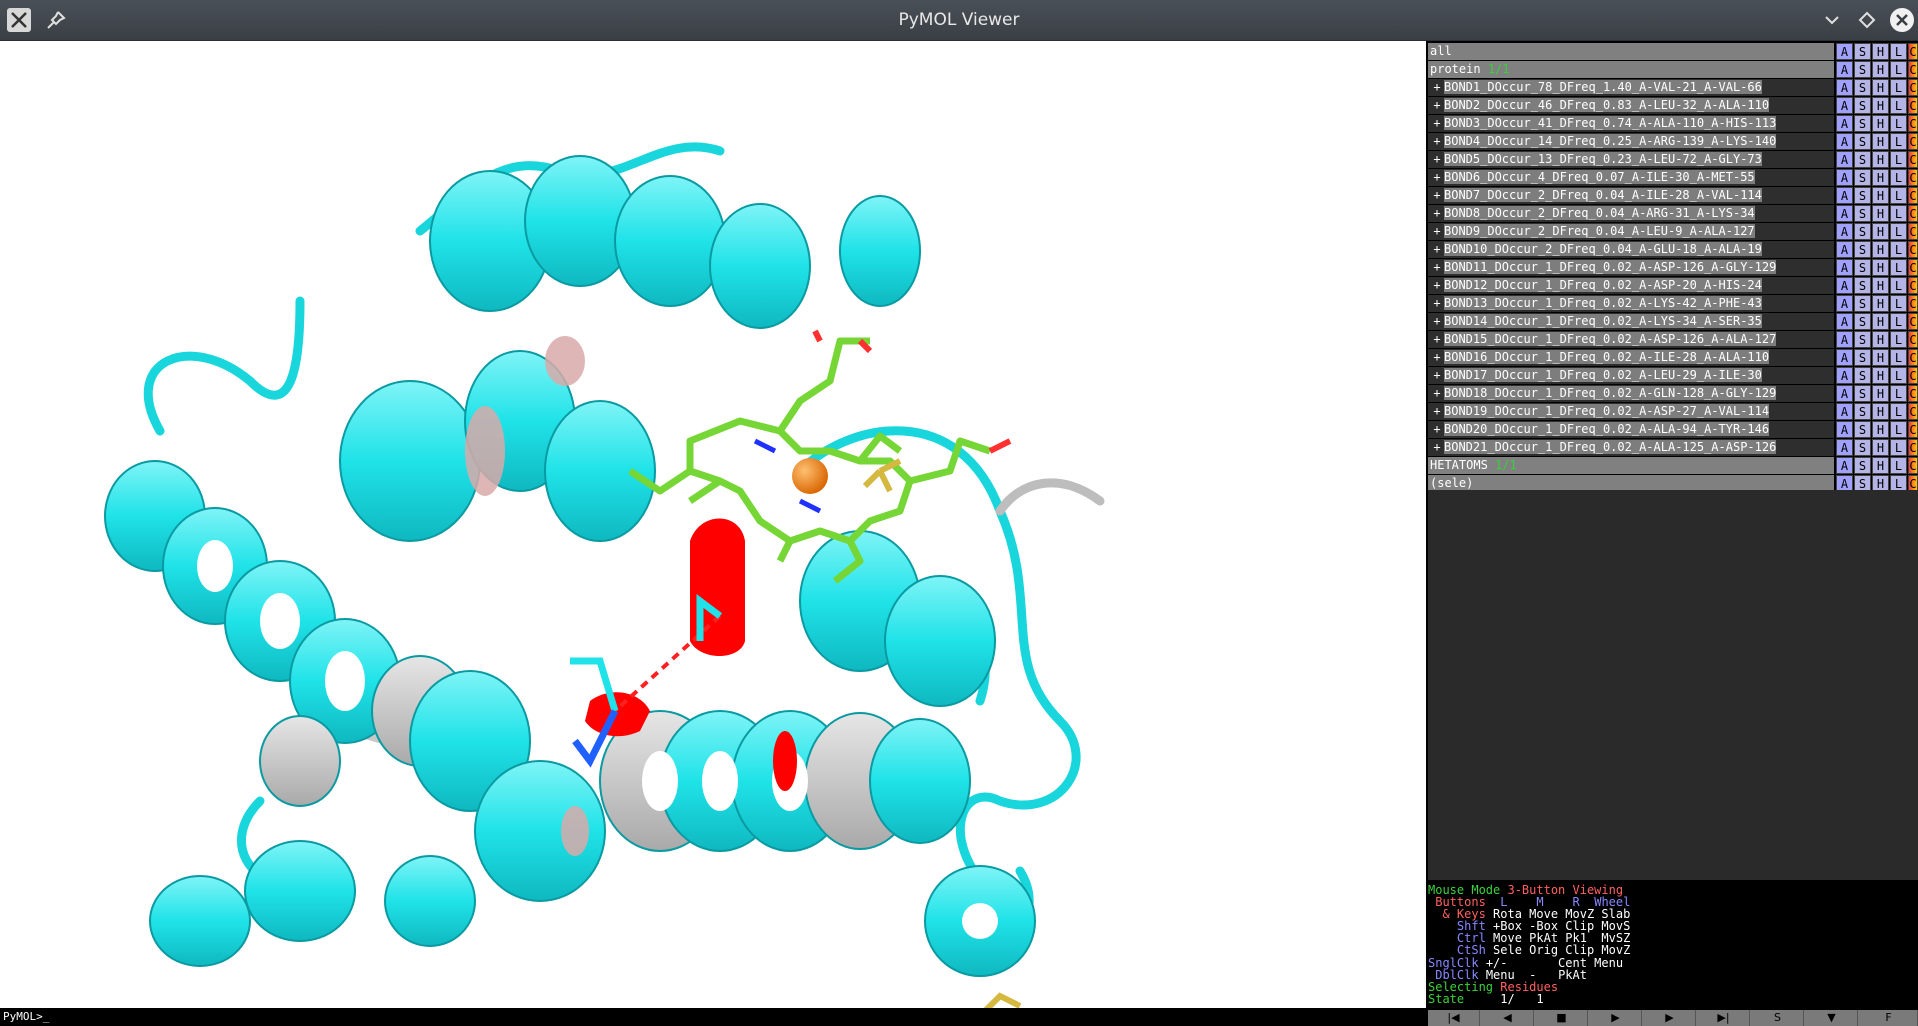 The height and width of the screenshot is (1026, 1918). What do you see at coordinates (713, 1017) in the screenshot?
I see `command-line: PyMOL>_` at bounding box center [713, 1017].